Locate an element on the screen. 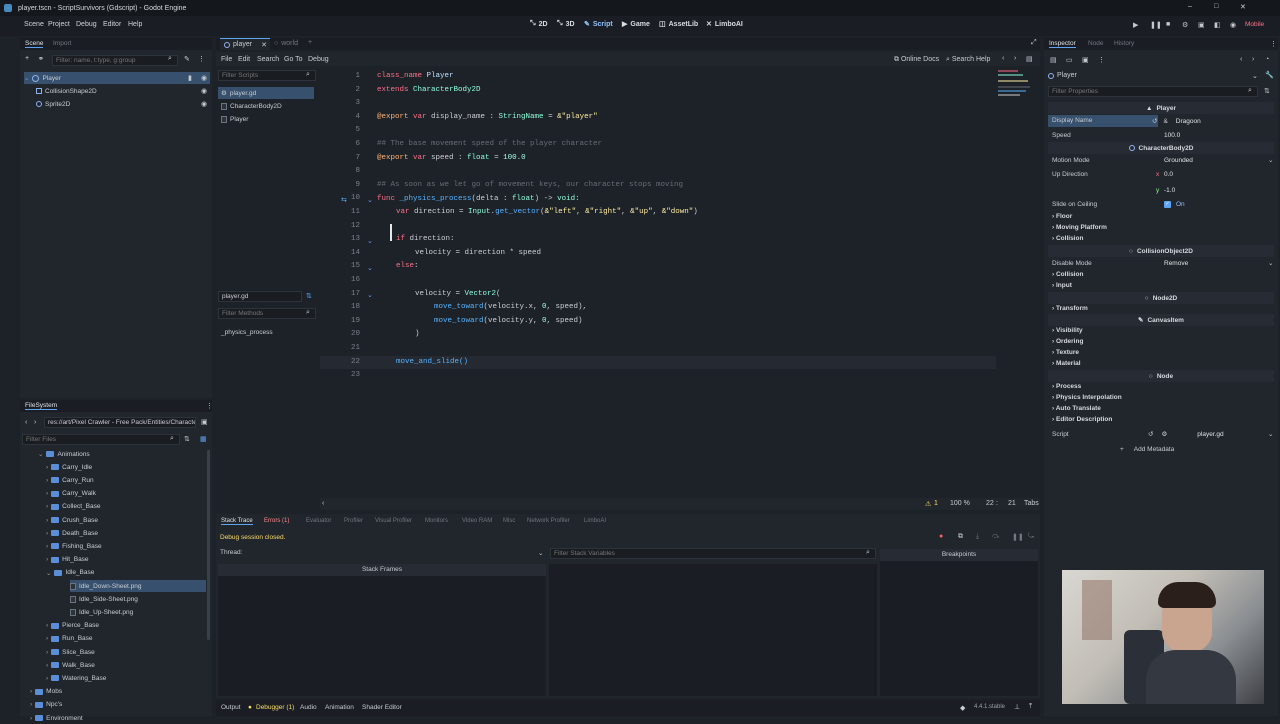 This screenshot has width=1280, height=724. tab-world: ○ world is located at coordinates (286, 43).